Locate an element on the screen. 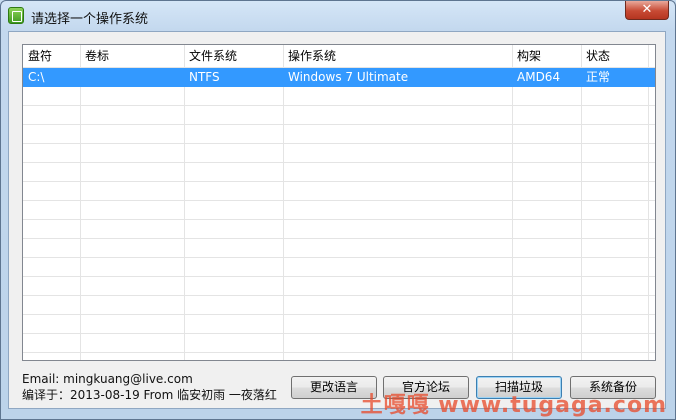 This screenshot has width=676, height=420. cell-arch: AMD64 is located at coordinates (539, 77).